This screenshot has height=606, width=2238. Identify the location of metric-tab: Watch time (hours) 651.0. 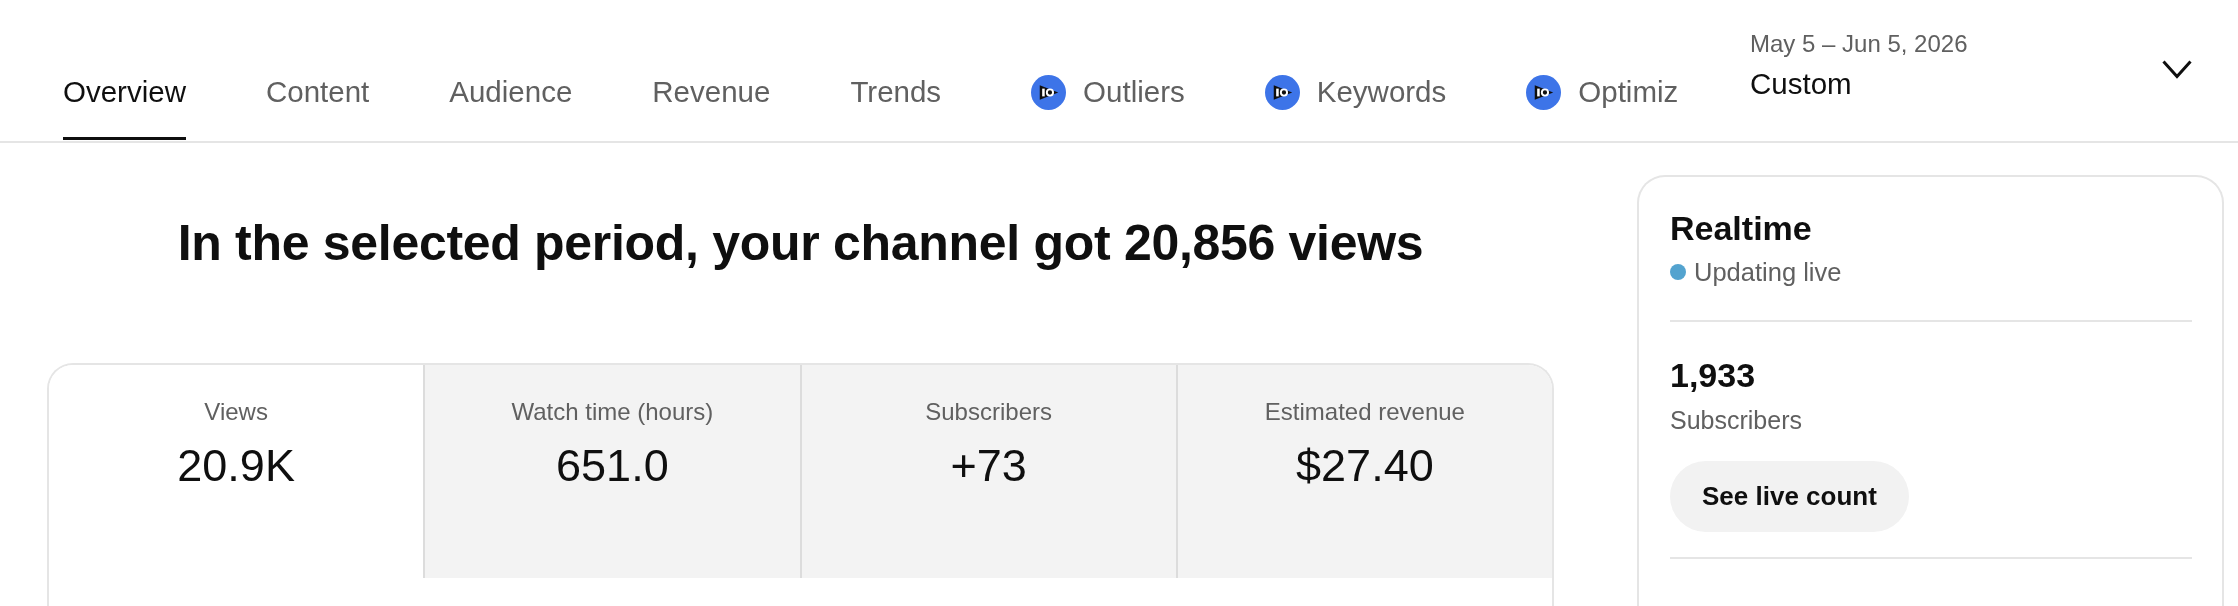
(611, 471).